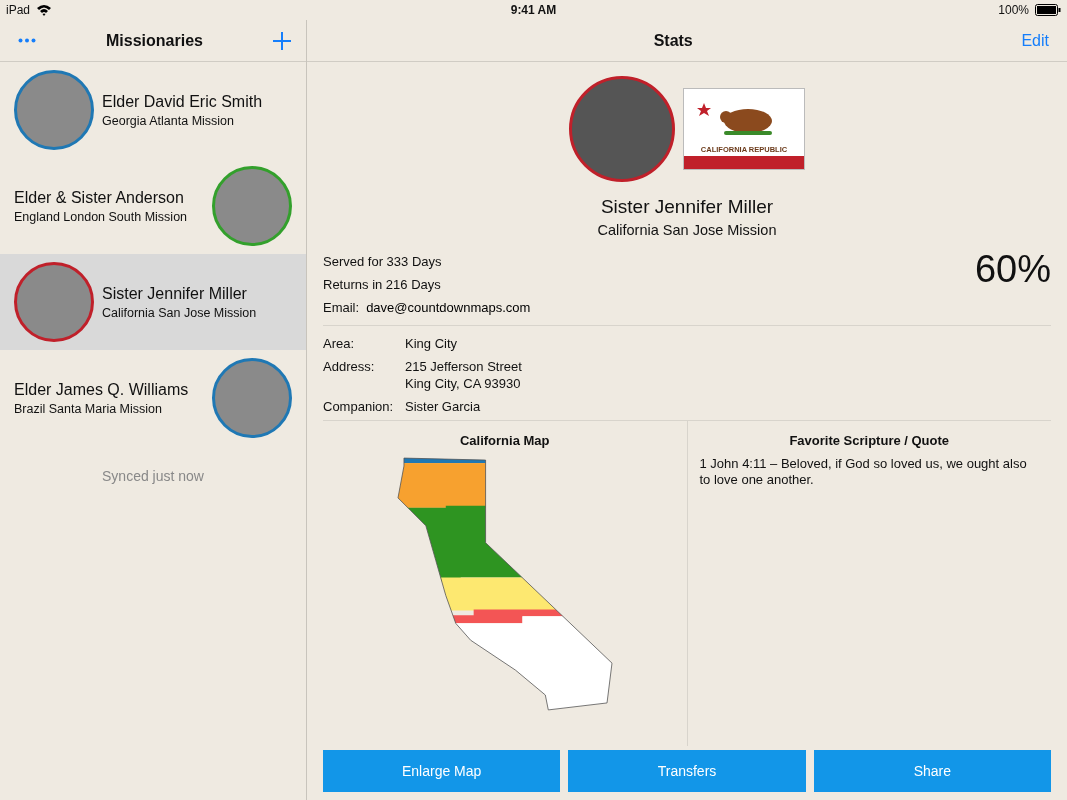 This screenshot has height=800, width=1067. Describe the element at coordinates (44, 10) in the screenshot. I see `wifi-icon` at that location.